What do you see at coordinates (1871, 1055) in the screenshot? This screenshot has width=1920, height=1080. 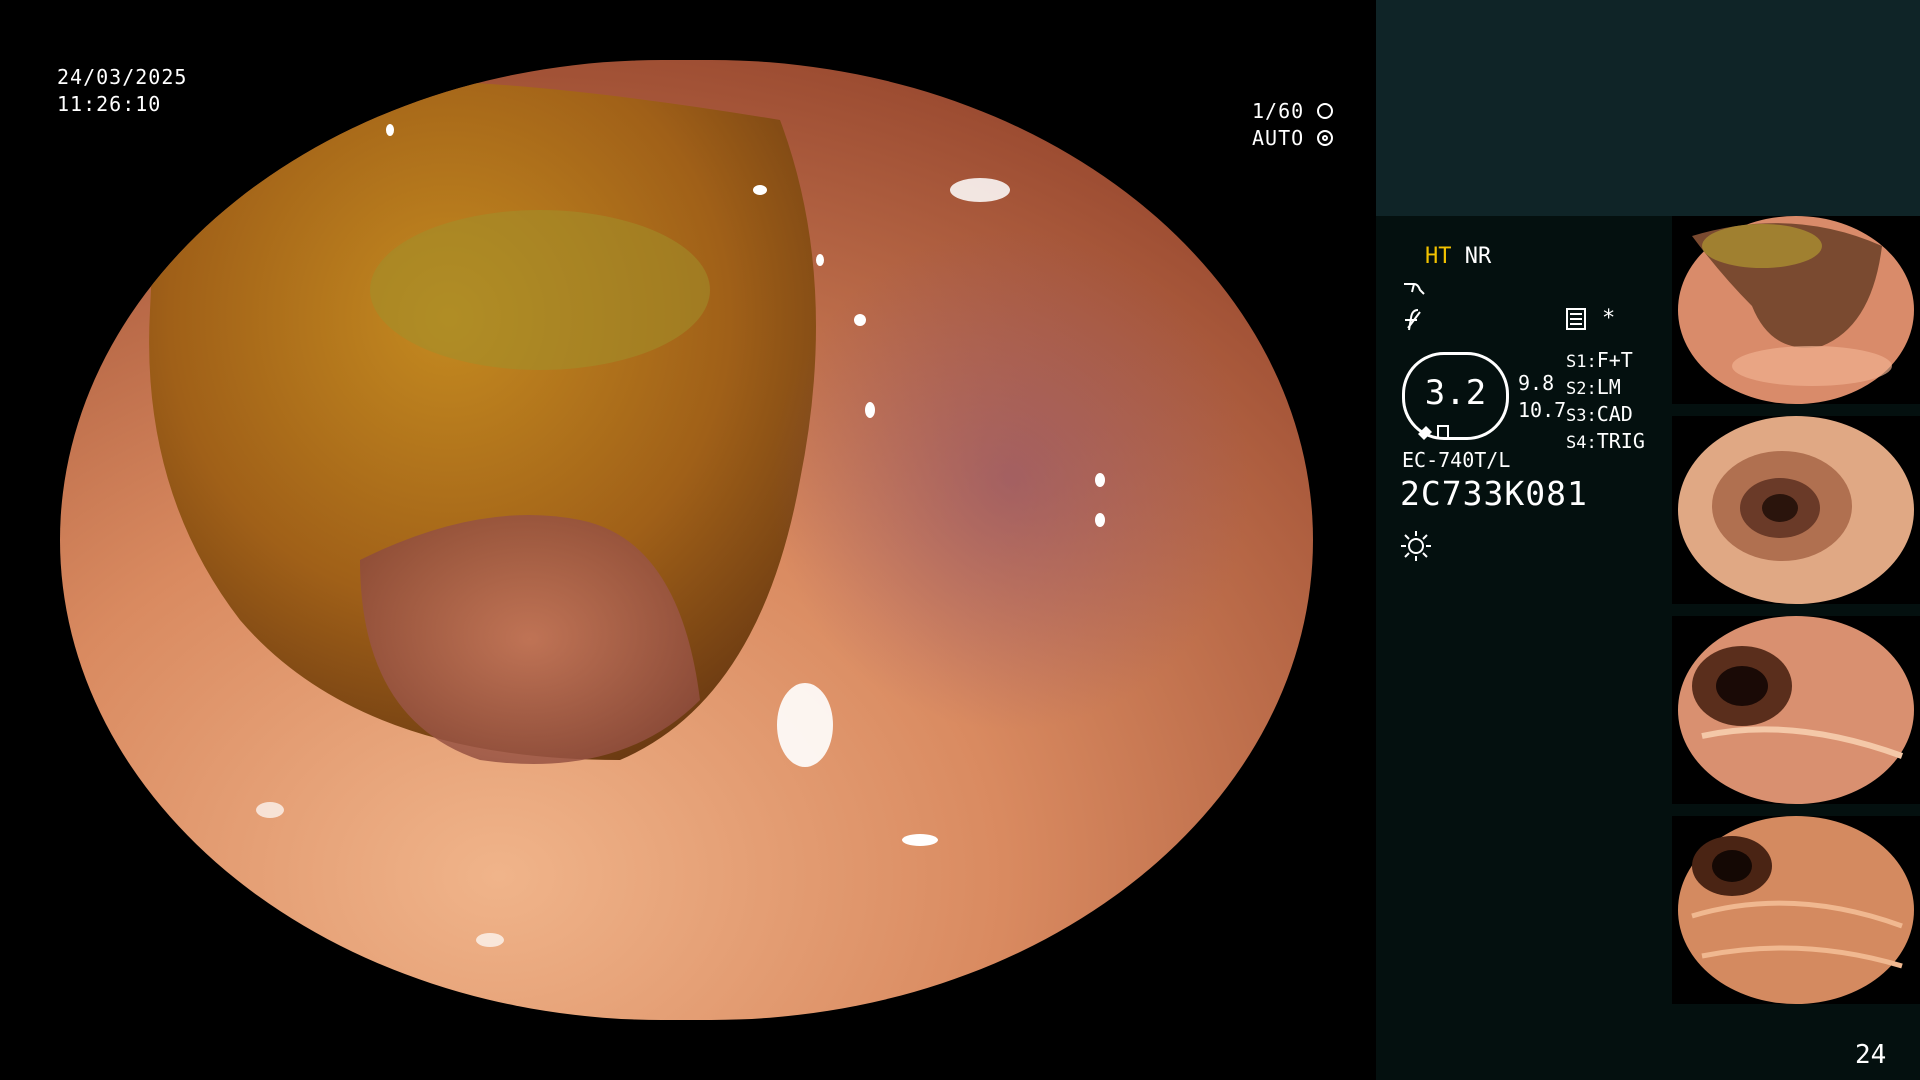 I see `page-number: 24` at bounding box center [1871, 1055].